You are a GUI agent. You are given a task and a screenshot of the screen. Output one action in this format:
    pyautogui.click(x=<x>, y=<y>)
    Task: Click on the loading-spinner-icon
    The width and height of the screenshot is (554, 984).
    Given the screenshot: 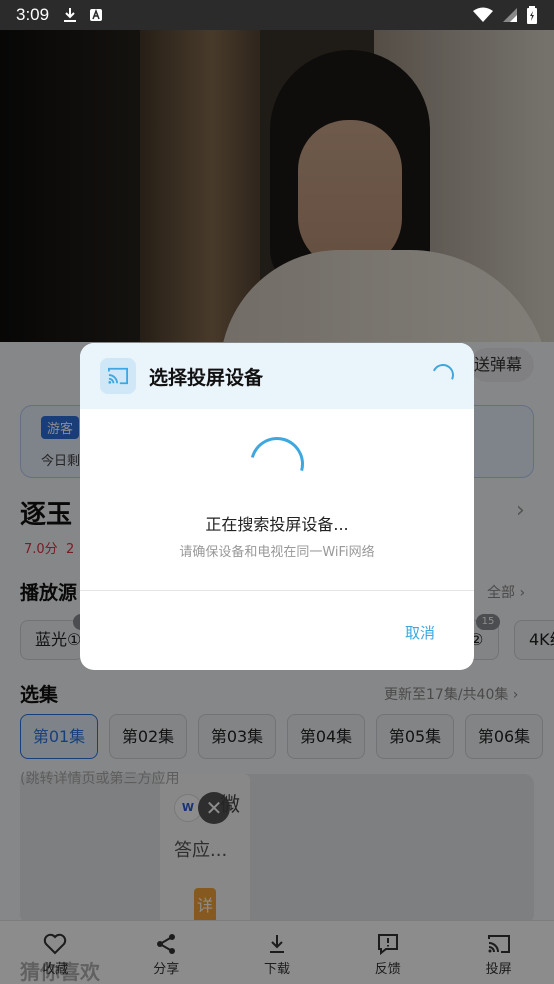 What is the action you would take?
    pyautogui.click(x=277, y=464)
    